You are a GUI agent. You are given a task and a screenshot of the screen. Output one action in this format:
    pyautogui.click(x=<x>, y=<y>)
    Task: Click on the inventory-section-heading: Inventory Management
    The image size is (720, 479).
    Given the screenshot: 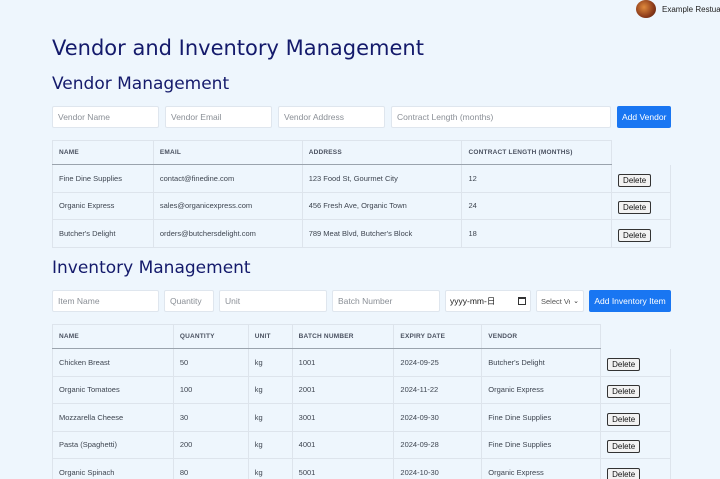 What is the action you would take?
    pyautogui.click(x=151, y=268)
    